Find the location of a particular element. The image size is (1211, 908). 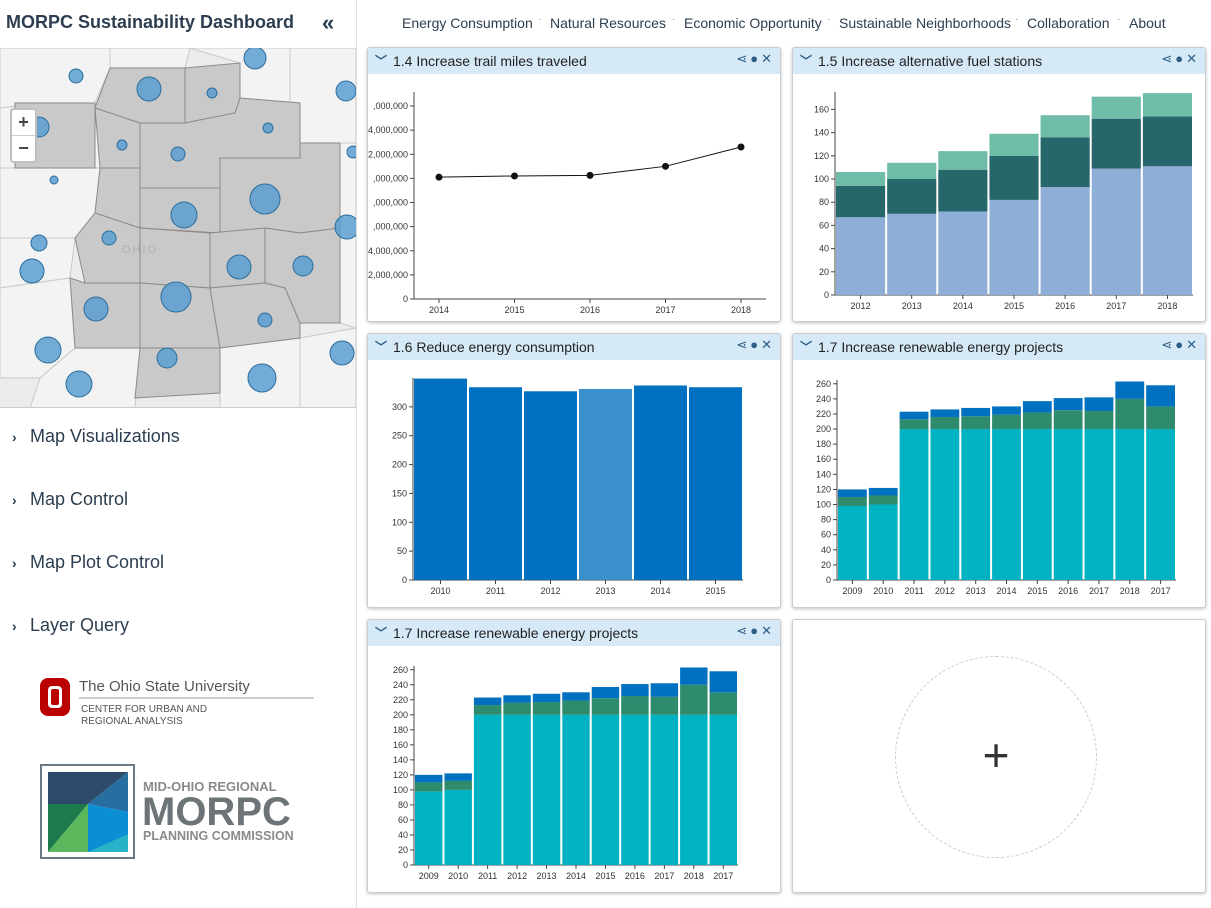

data-point is located at coordinates (439, 177).